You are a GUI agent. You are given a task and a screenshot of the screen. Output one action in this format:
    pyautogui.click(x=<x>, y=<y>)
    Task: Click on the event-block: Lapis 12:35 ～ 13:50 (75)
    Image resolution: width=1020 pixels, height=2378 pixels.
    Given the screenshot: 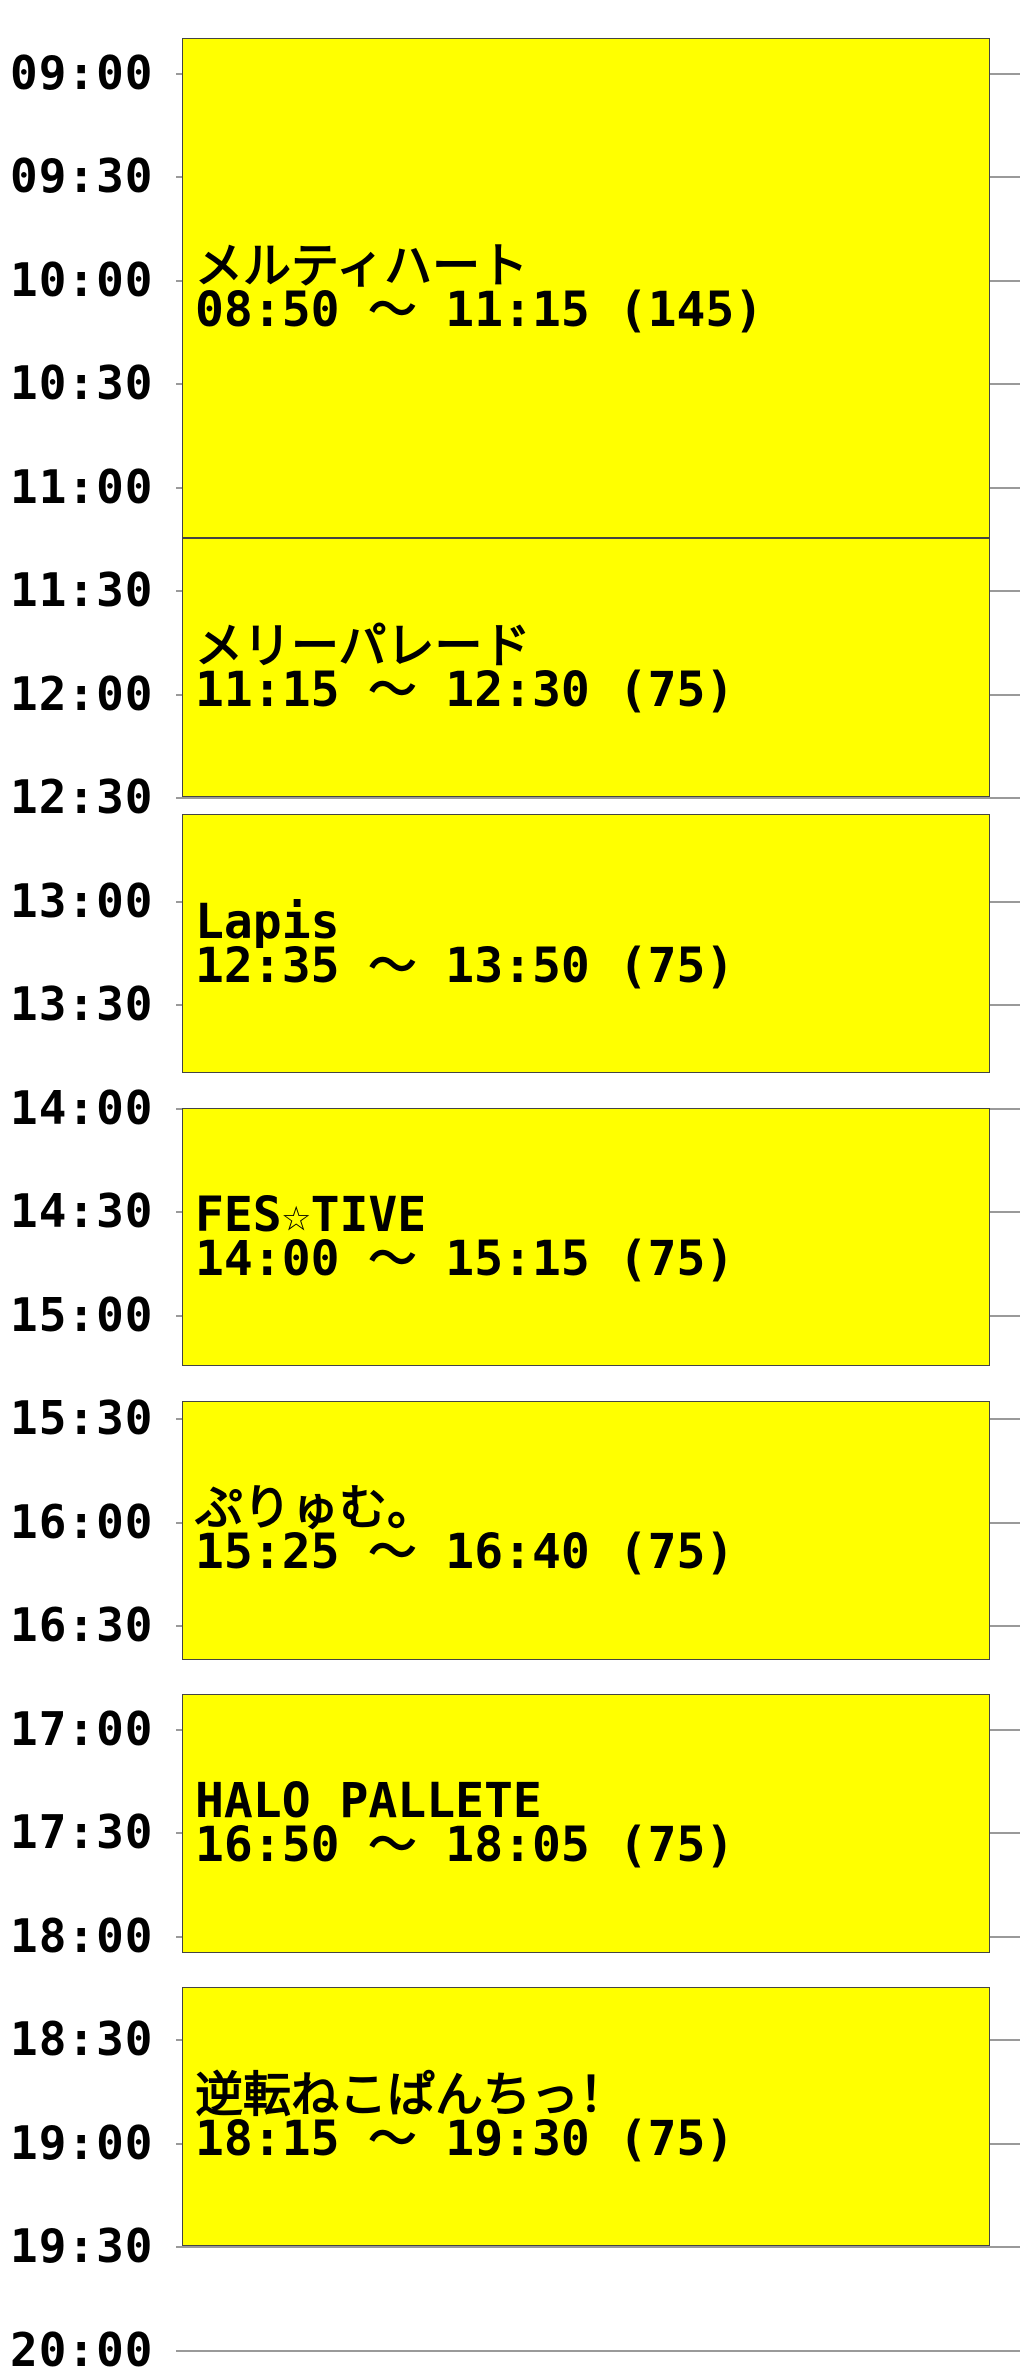 What is the action you would take?
    pyautogui.click(x=586, y=943)
    